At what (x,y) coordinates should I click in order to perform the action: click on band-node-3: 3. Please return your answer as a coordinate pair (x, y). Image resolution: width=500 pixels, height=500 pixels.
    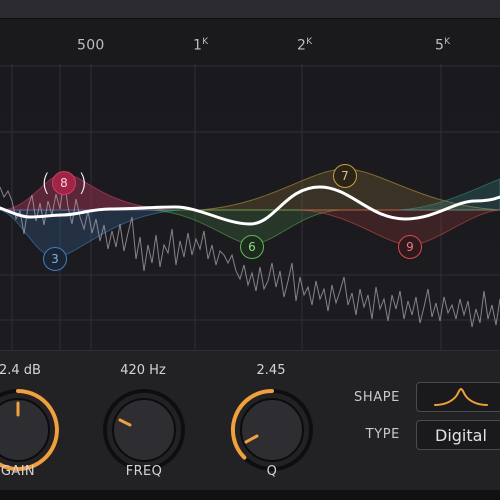
    Looking at the image, I should click on (55, 259).